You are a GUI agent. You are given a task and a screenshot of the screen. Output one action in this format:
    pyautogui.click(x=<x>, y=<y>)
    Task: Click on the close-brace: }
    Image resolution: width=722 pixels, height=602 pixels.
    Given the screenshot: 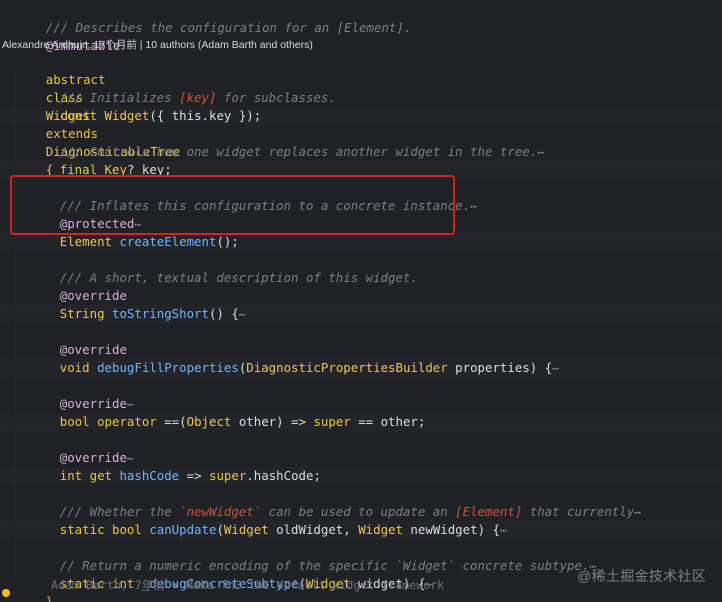 What is the action you would take?
    pyautogui.click(x=49, y=598)
    